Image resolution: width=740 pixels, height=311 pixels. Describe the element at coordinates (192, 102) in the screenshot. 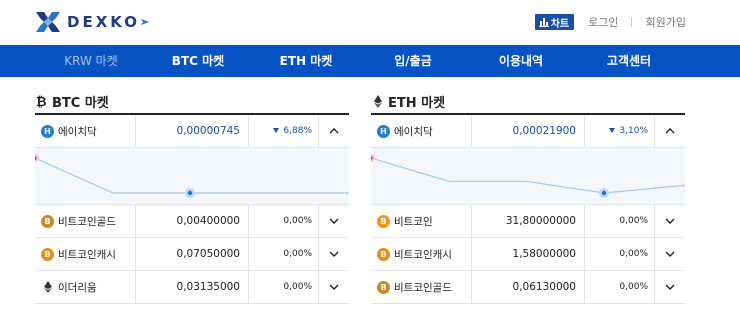

I see `btc-market-title: ₿ BTC 마켓` at that location.